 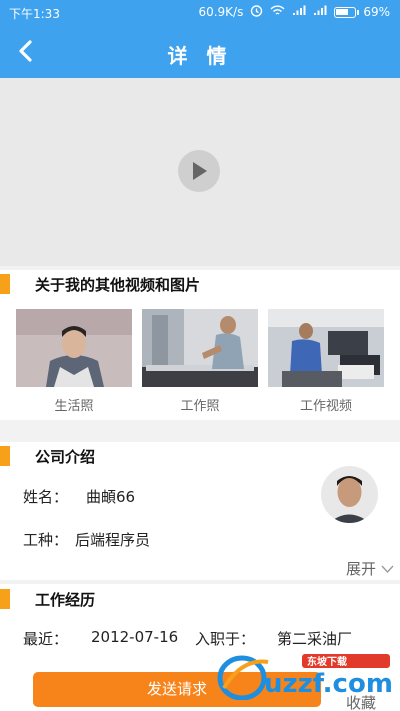 What do you see at coordinates (361, 569) in the screenshot?
I see `expand-label: 展开` at bounding box center [361, 569].